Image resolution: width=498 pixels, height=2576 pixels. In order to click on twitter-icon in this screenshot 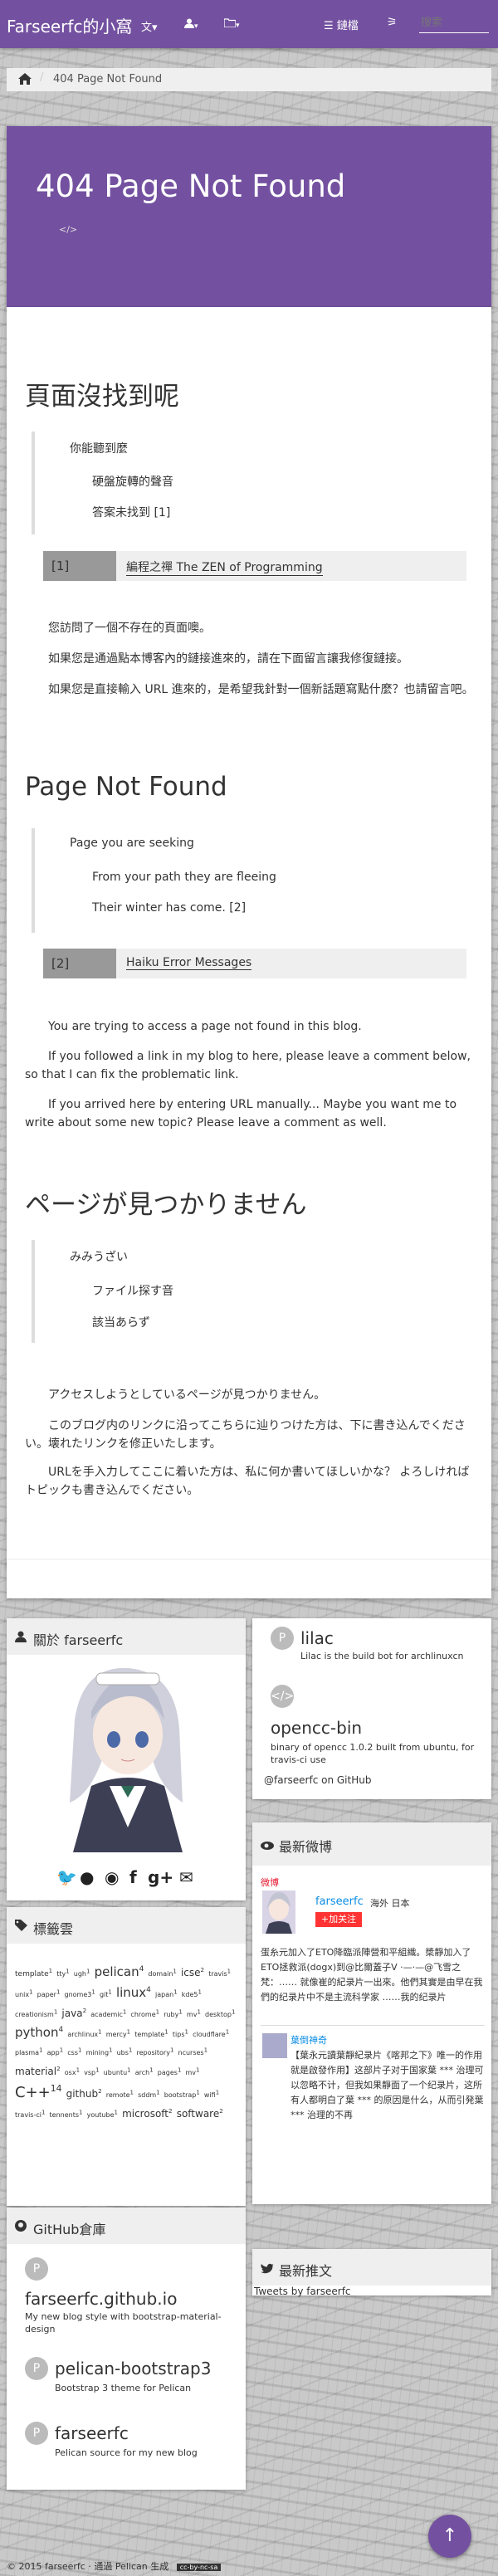, I will do `click(267, 2268)`.